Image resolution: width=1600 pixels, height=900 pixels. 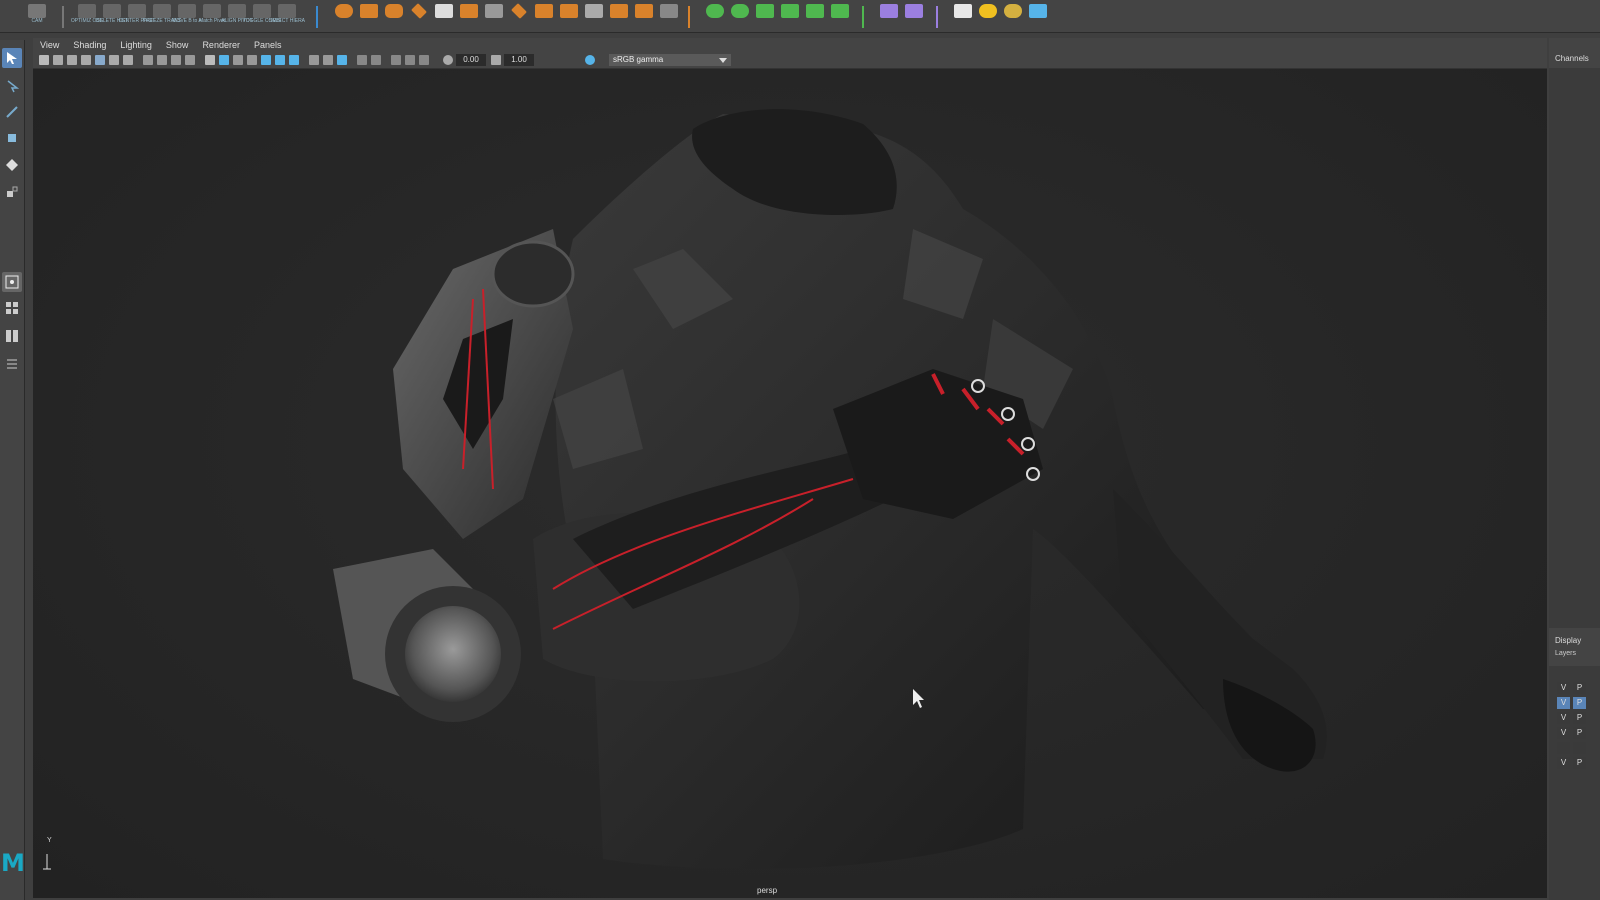 I want to click on brush-button, so click(x=1038, y=16).